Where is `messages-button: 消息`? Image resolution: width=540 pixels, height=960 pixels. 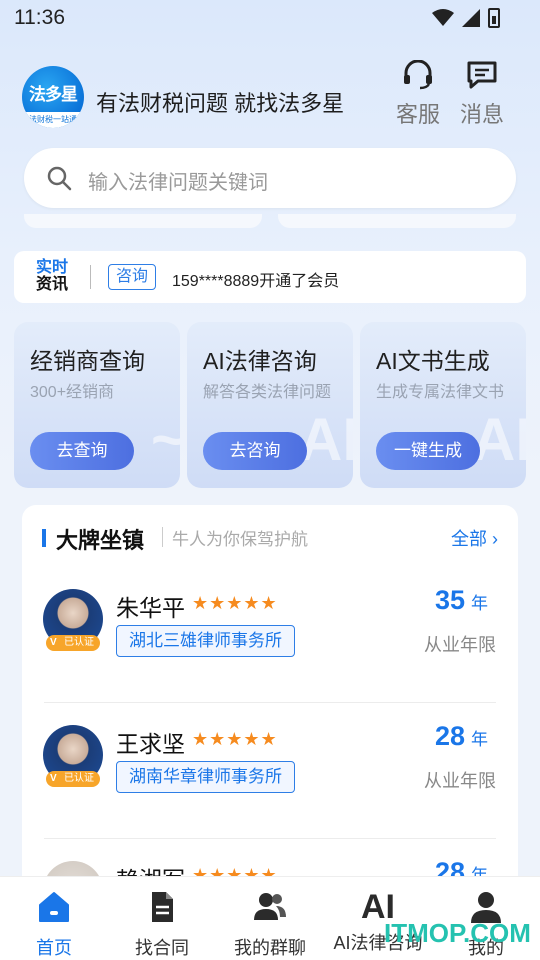
messages-button: 消息 is located at coordinates (482, 94).